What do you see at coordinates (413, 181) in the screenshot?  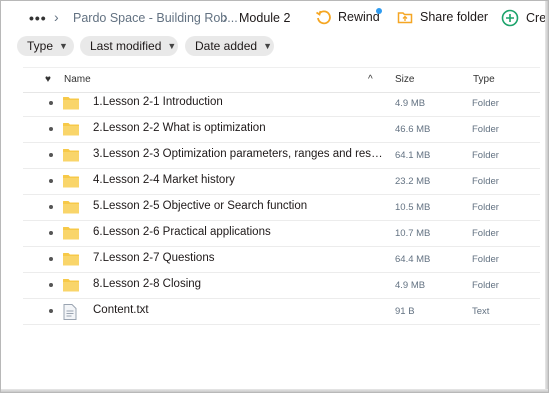 I see `file-size: 23.2 MB` at bounding box center [413, 181].